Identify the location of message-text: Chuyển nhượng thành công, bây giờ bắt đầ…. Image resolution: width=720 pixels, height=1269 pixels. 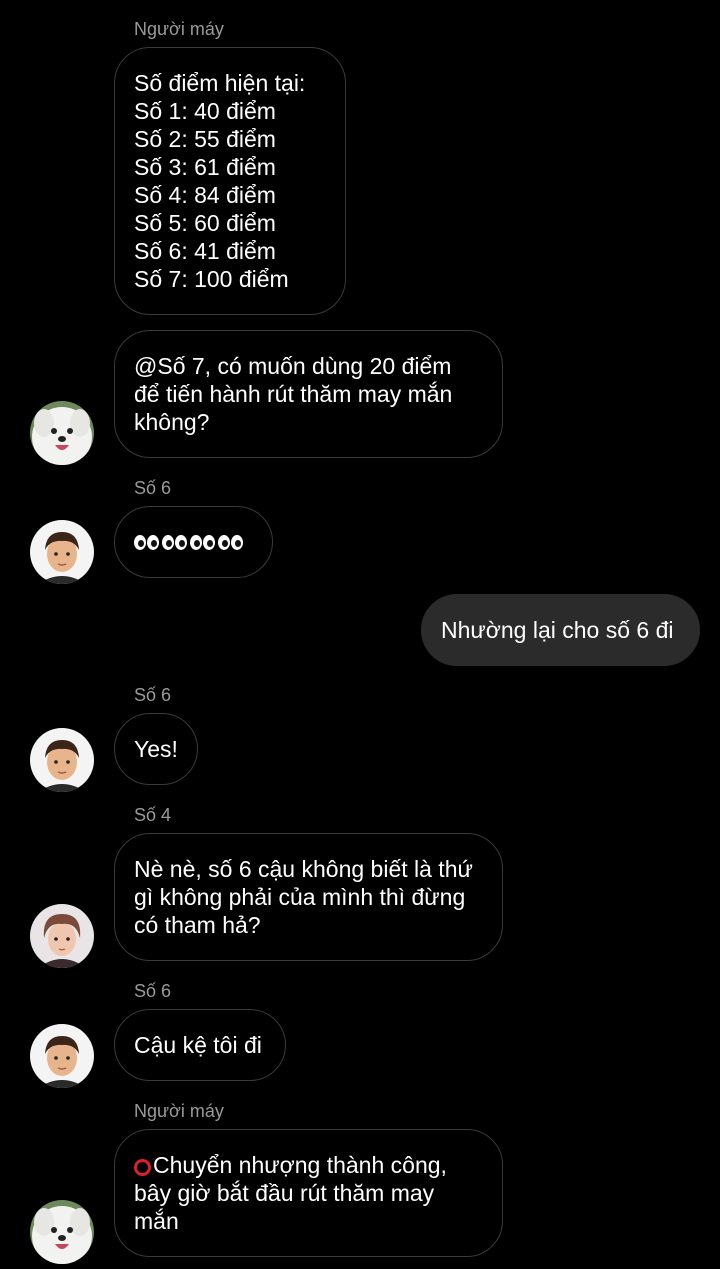
(290, 1193).